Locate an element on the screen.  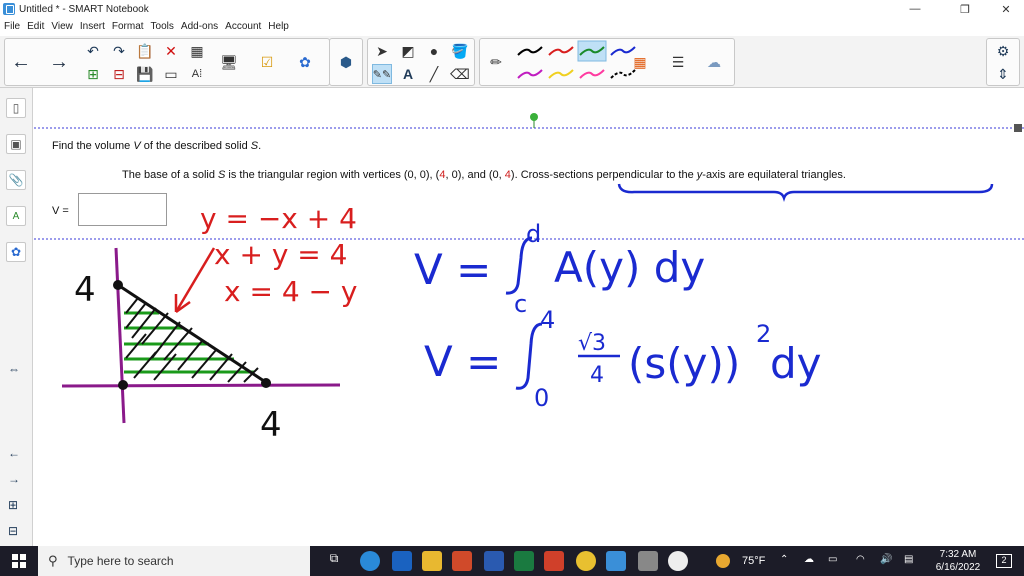
redo-icon: ↷ is located at coordinates (119, 51).